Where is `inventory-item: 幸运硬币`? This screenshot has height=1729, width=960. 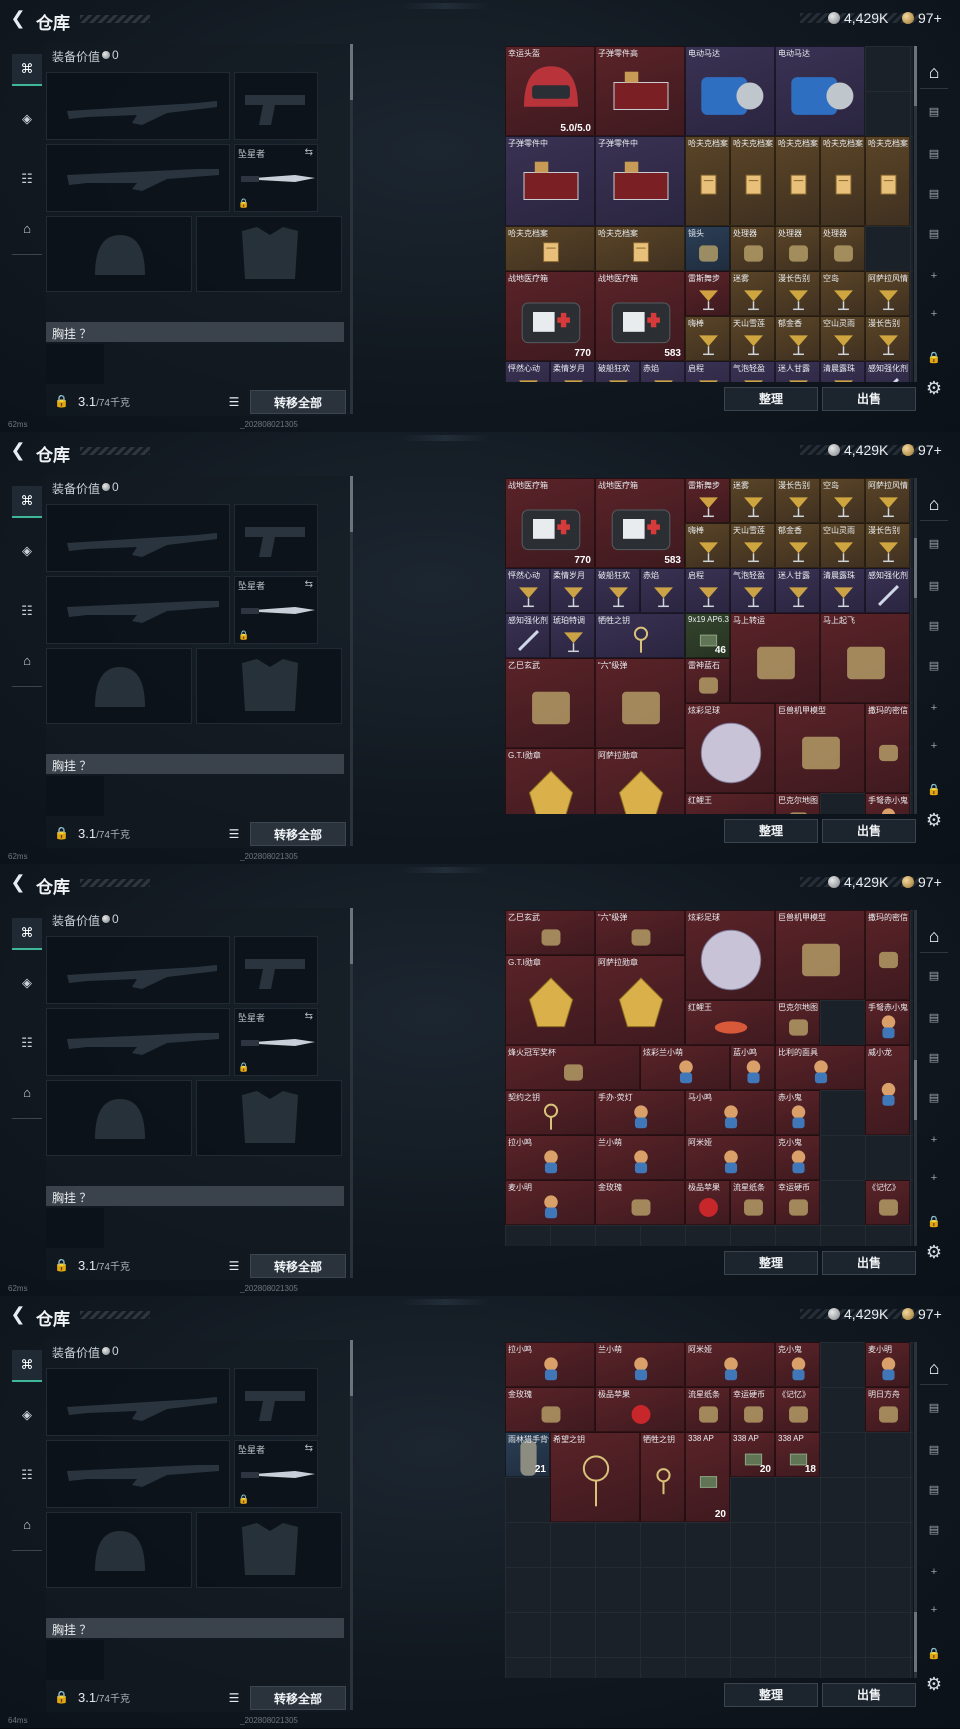
inventory-item: 幸运硬币 is located at coordinates (797, 1202).